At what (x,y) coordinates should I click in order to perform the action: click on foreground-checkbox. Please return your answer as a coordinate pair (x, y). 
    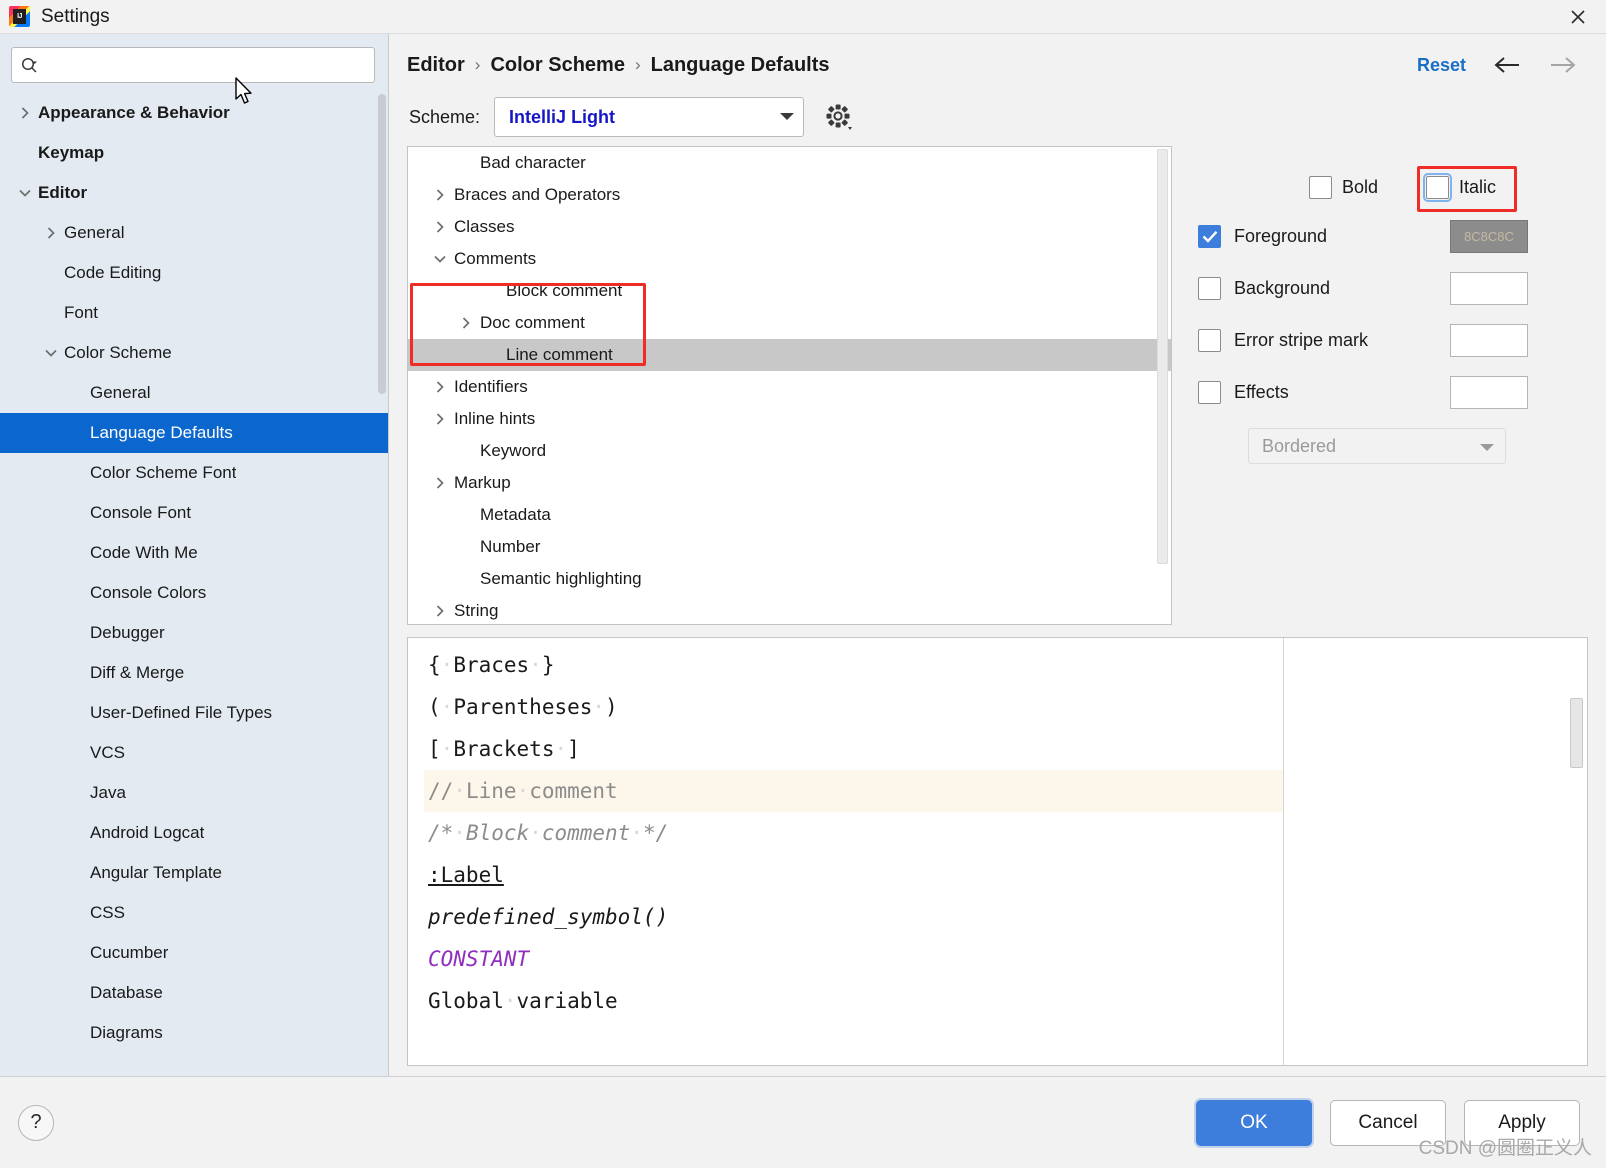
    Looking at the image, I should click on (1209, 236).